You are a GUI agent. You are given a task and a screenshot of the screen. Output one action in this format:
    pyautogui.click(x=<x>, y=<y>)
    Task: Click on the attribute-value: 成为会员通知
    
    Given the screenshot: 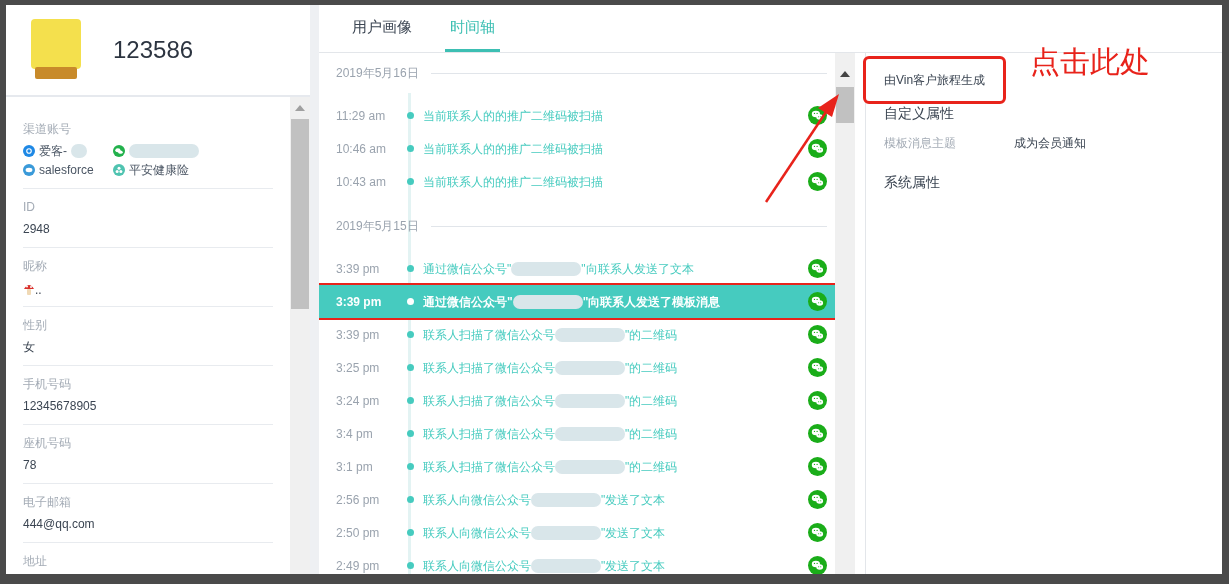 What is the action you would take?
    pyautogui.click(x=1050, y=143)
    